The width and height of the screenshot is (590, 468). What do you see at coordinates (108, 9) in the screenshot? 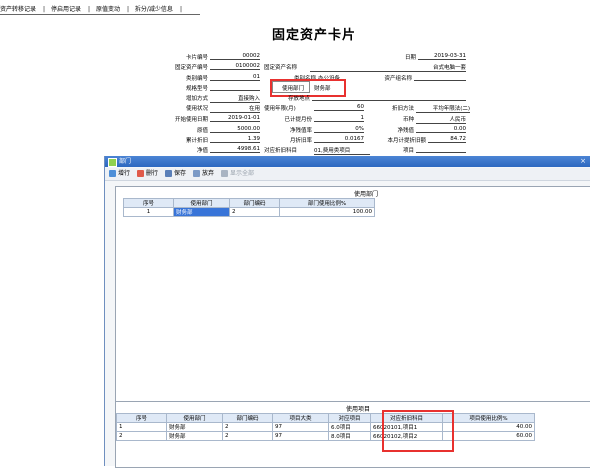
I see `tab-value-change: 原值变动` at bounding box center [108, 9].